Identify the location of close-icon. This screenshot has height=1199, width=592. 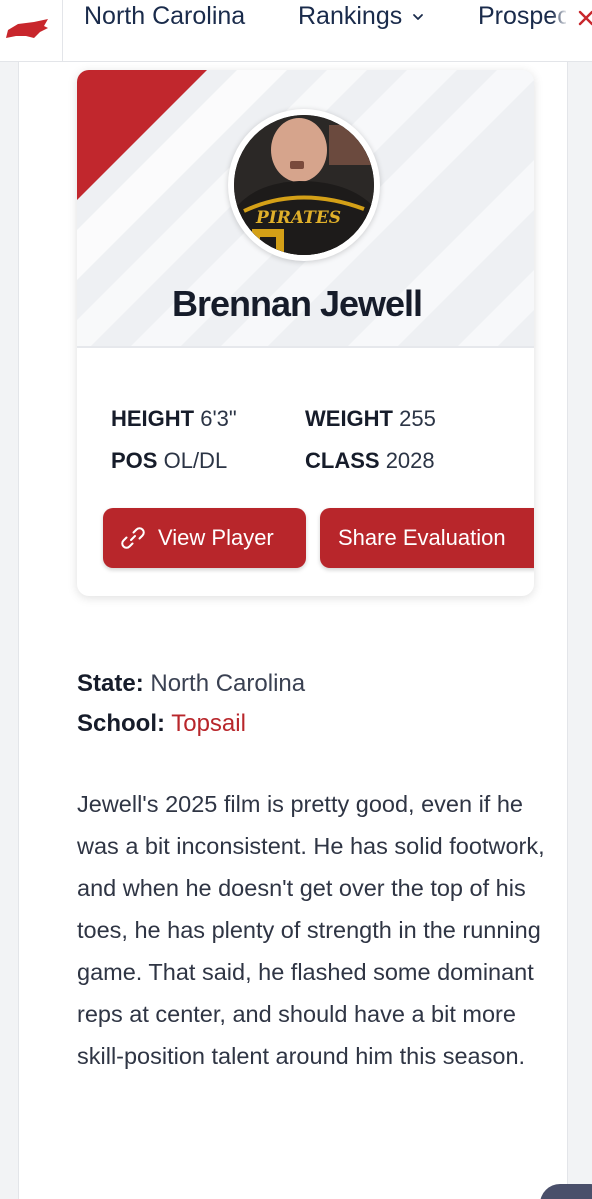
(585, 18).